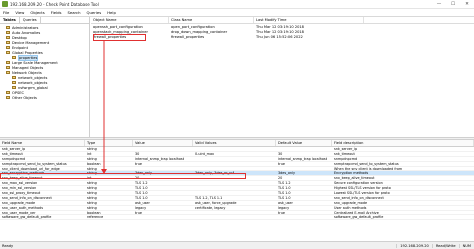 The image size is (474, 249). I want to click on arrow-head, so click(104, 171).